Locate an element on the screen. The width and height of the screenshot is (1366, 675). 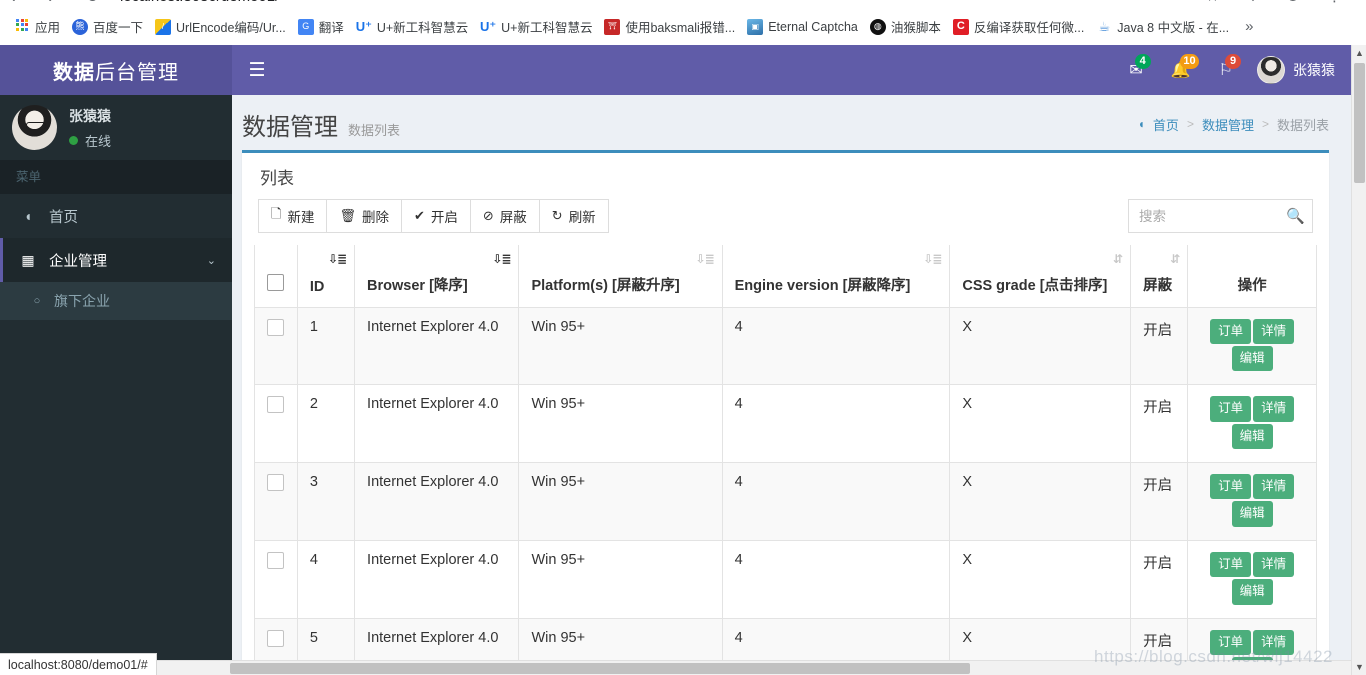
bookmarks-overflow-button: » is located at coordinates (1249, 26).